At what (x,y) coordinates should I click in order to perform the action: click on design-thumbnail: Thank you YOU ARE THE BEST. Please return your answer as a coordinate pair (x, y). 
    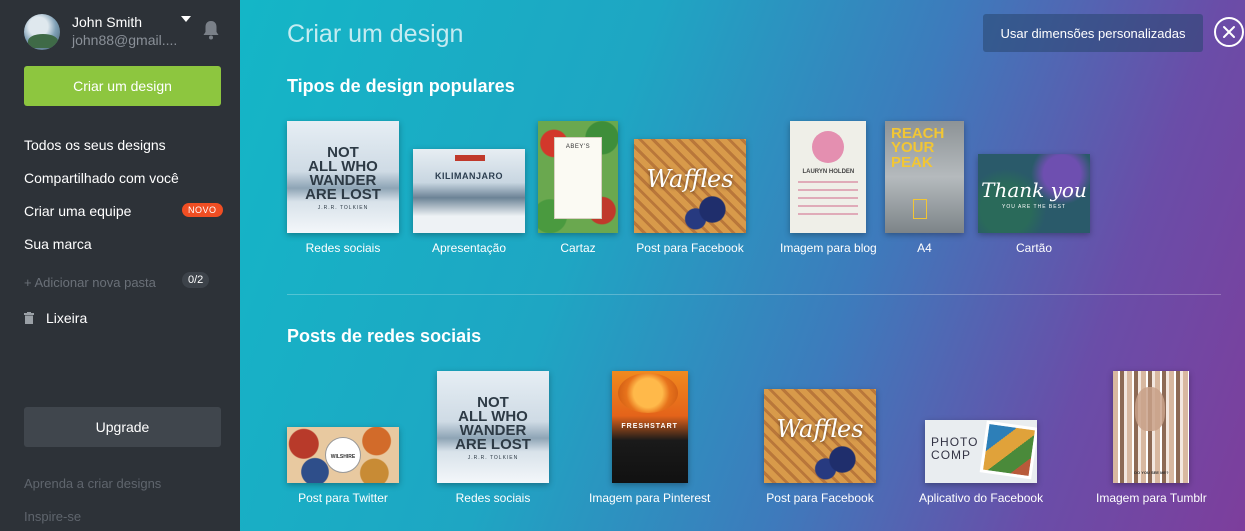
    Looking at the image, I should click on (1034, 193).